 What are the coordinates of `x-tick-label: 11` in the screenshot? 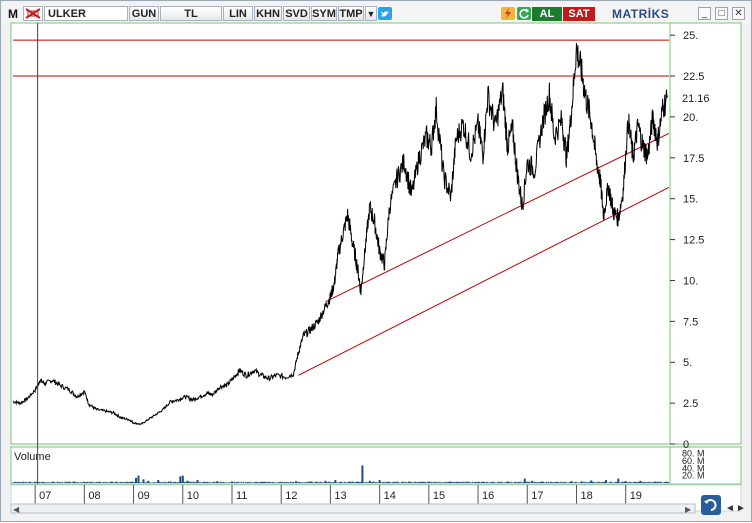 It's located at (241, 496).